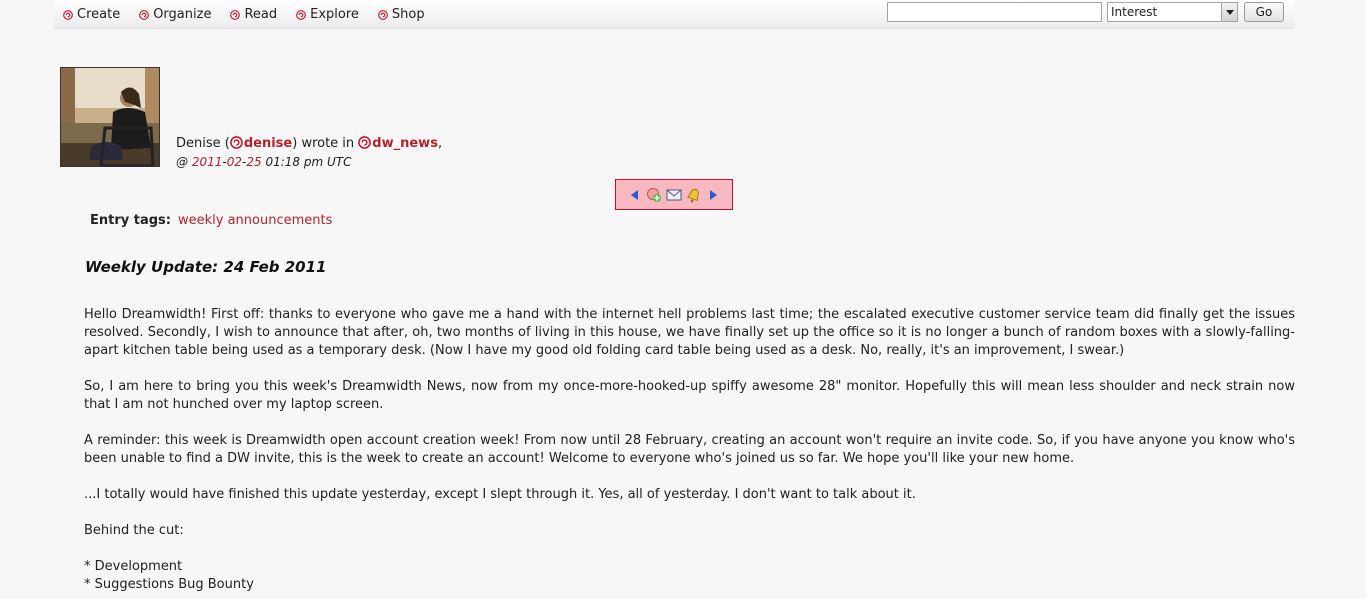  I want to click on entry-tags-label: Entry tags:, so click(130, 220).